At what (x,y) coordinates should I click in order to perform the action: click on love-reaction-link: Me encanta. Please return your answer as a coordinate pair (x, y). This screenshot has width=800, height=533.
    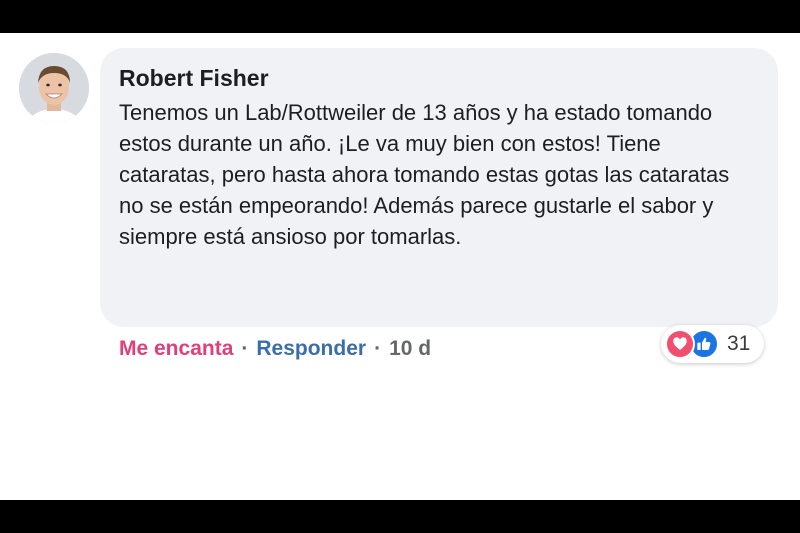
    Looking at the image, I should click on (176, 349).